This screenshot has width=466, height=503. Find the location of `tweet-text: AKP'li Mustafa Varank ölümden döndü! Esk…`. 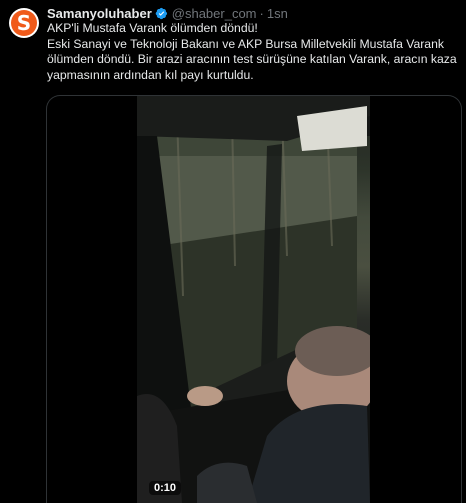

tweet-text: AKP'li Mustafa Varank ölümden döndü! Esk… is located at coordinates (252, 52).